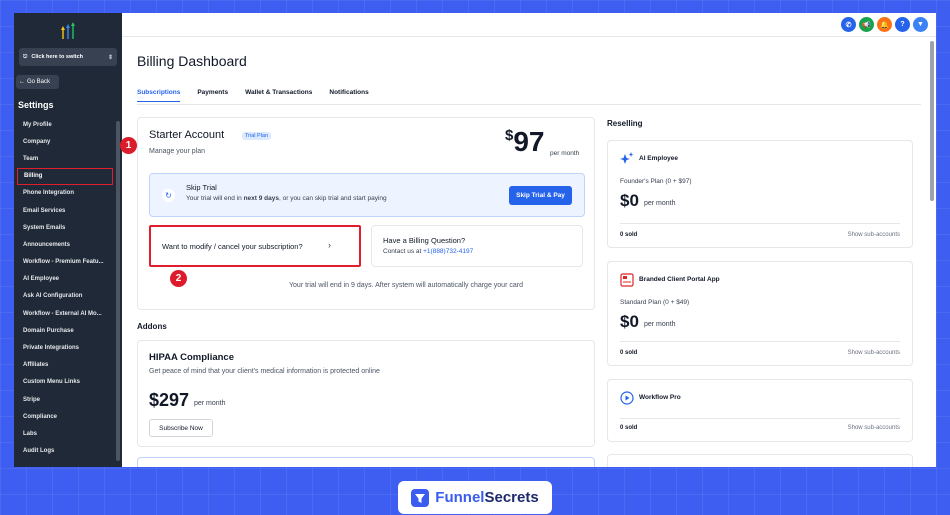  I want to click on sidebar-item-domain-purchase: Domain Purchase, so click(65, 330).